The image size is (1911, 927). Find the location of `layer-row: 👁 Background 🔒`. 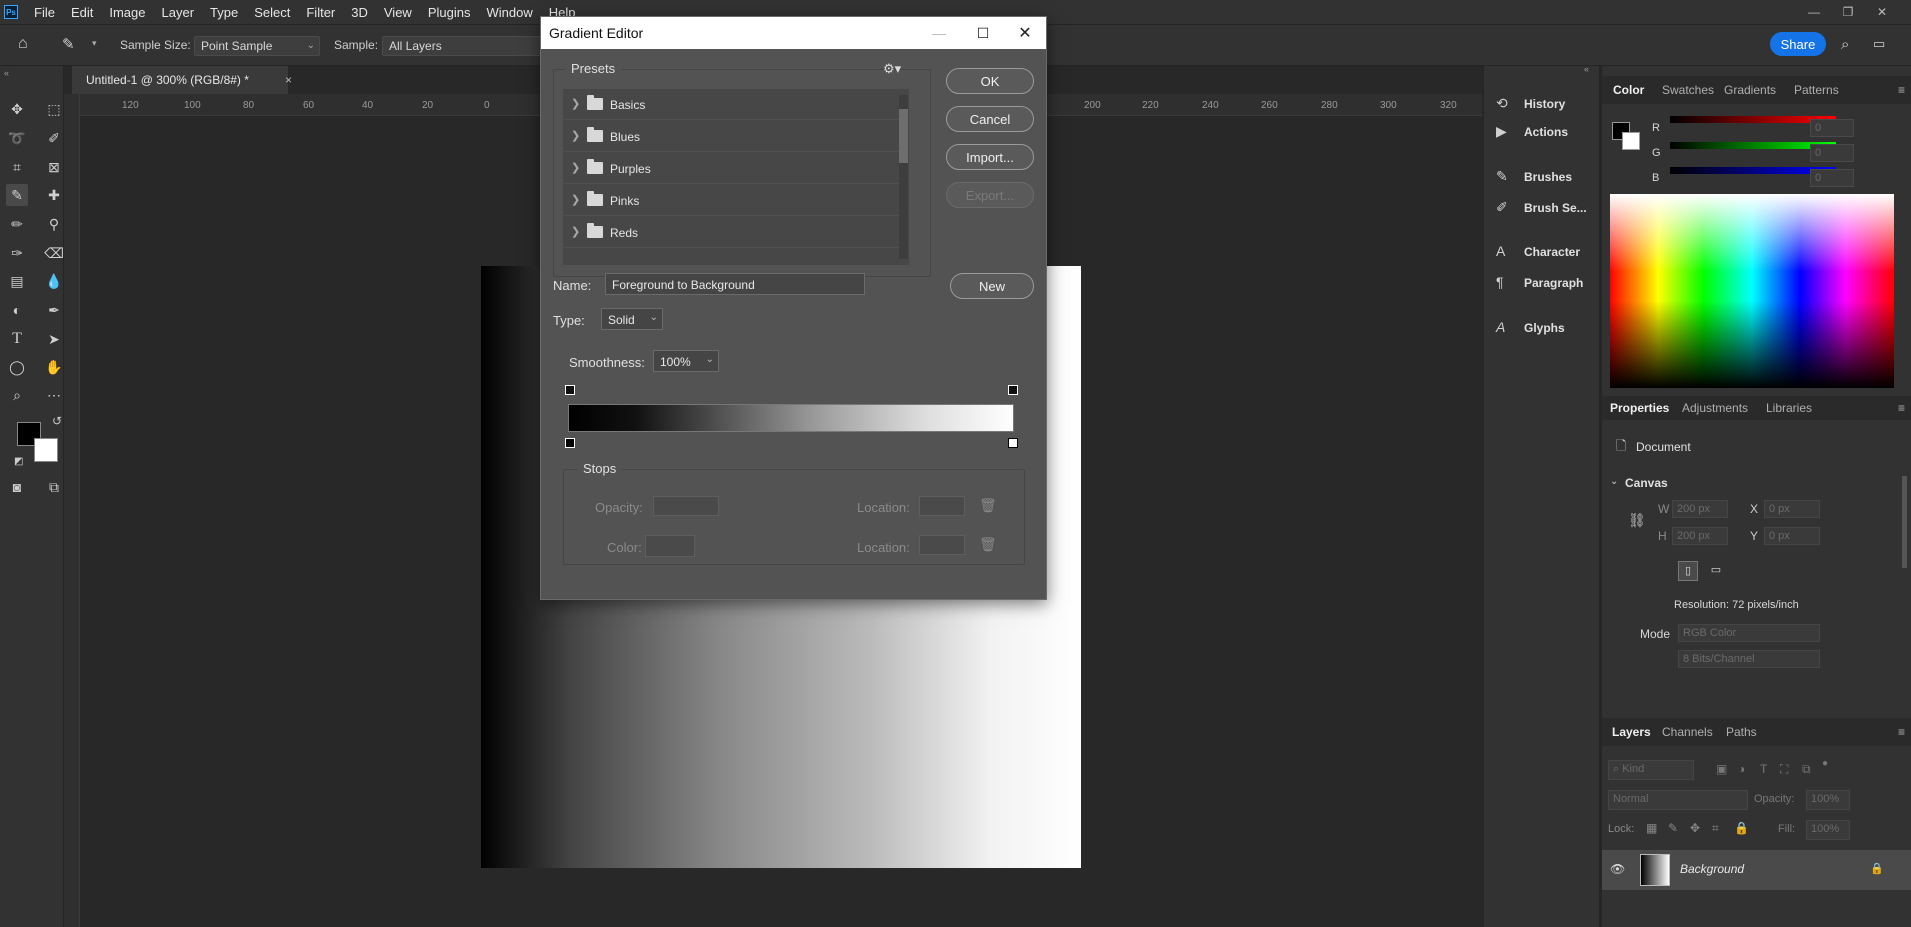

layer-row: 👁 Background 🔒 is located at coordinates (1756, 870).